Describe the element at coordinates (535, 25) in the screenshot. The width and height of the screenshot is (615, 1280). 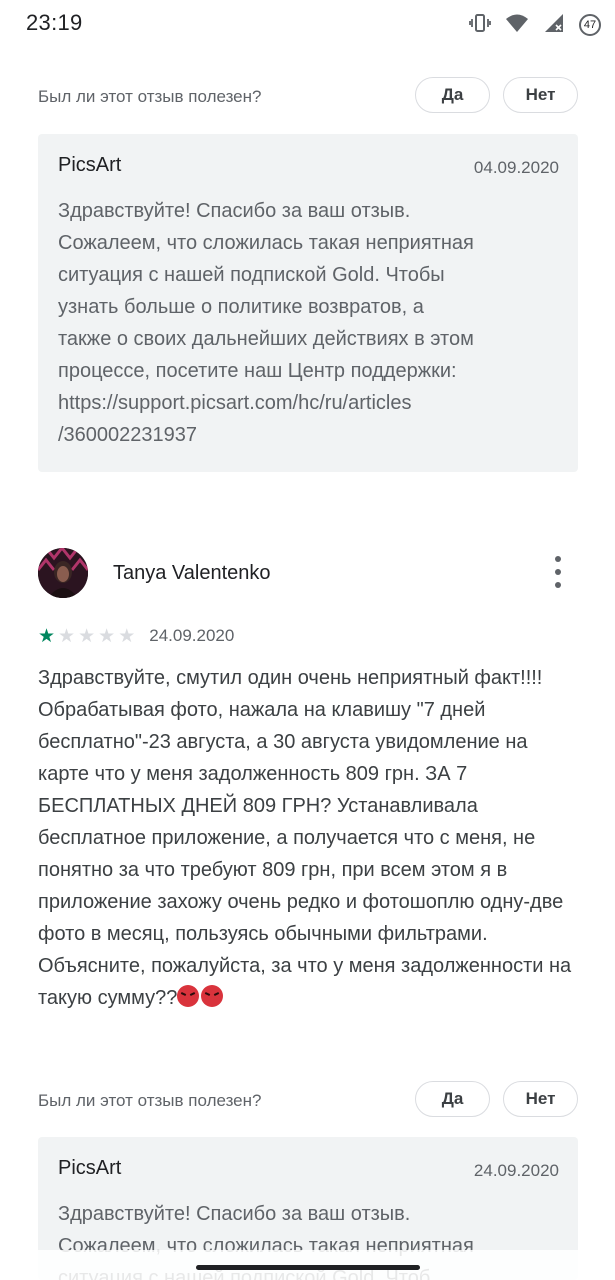
I see `status-icons: 47` at that location.